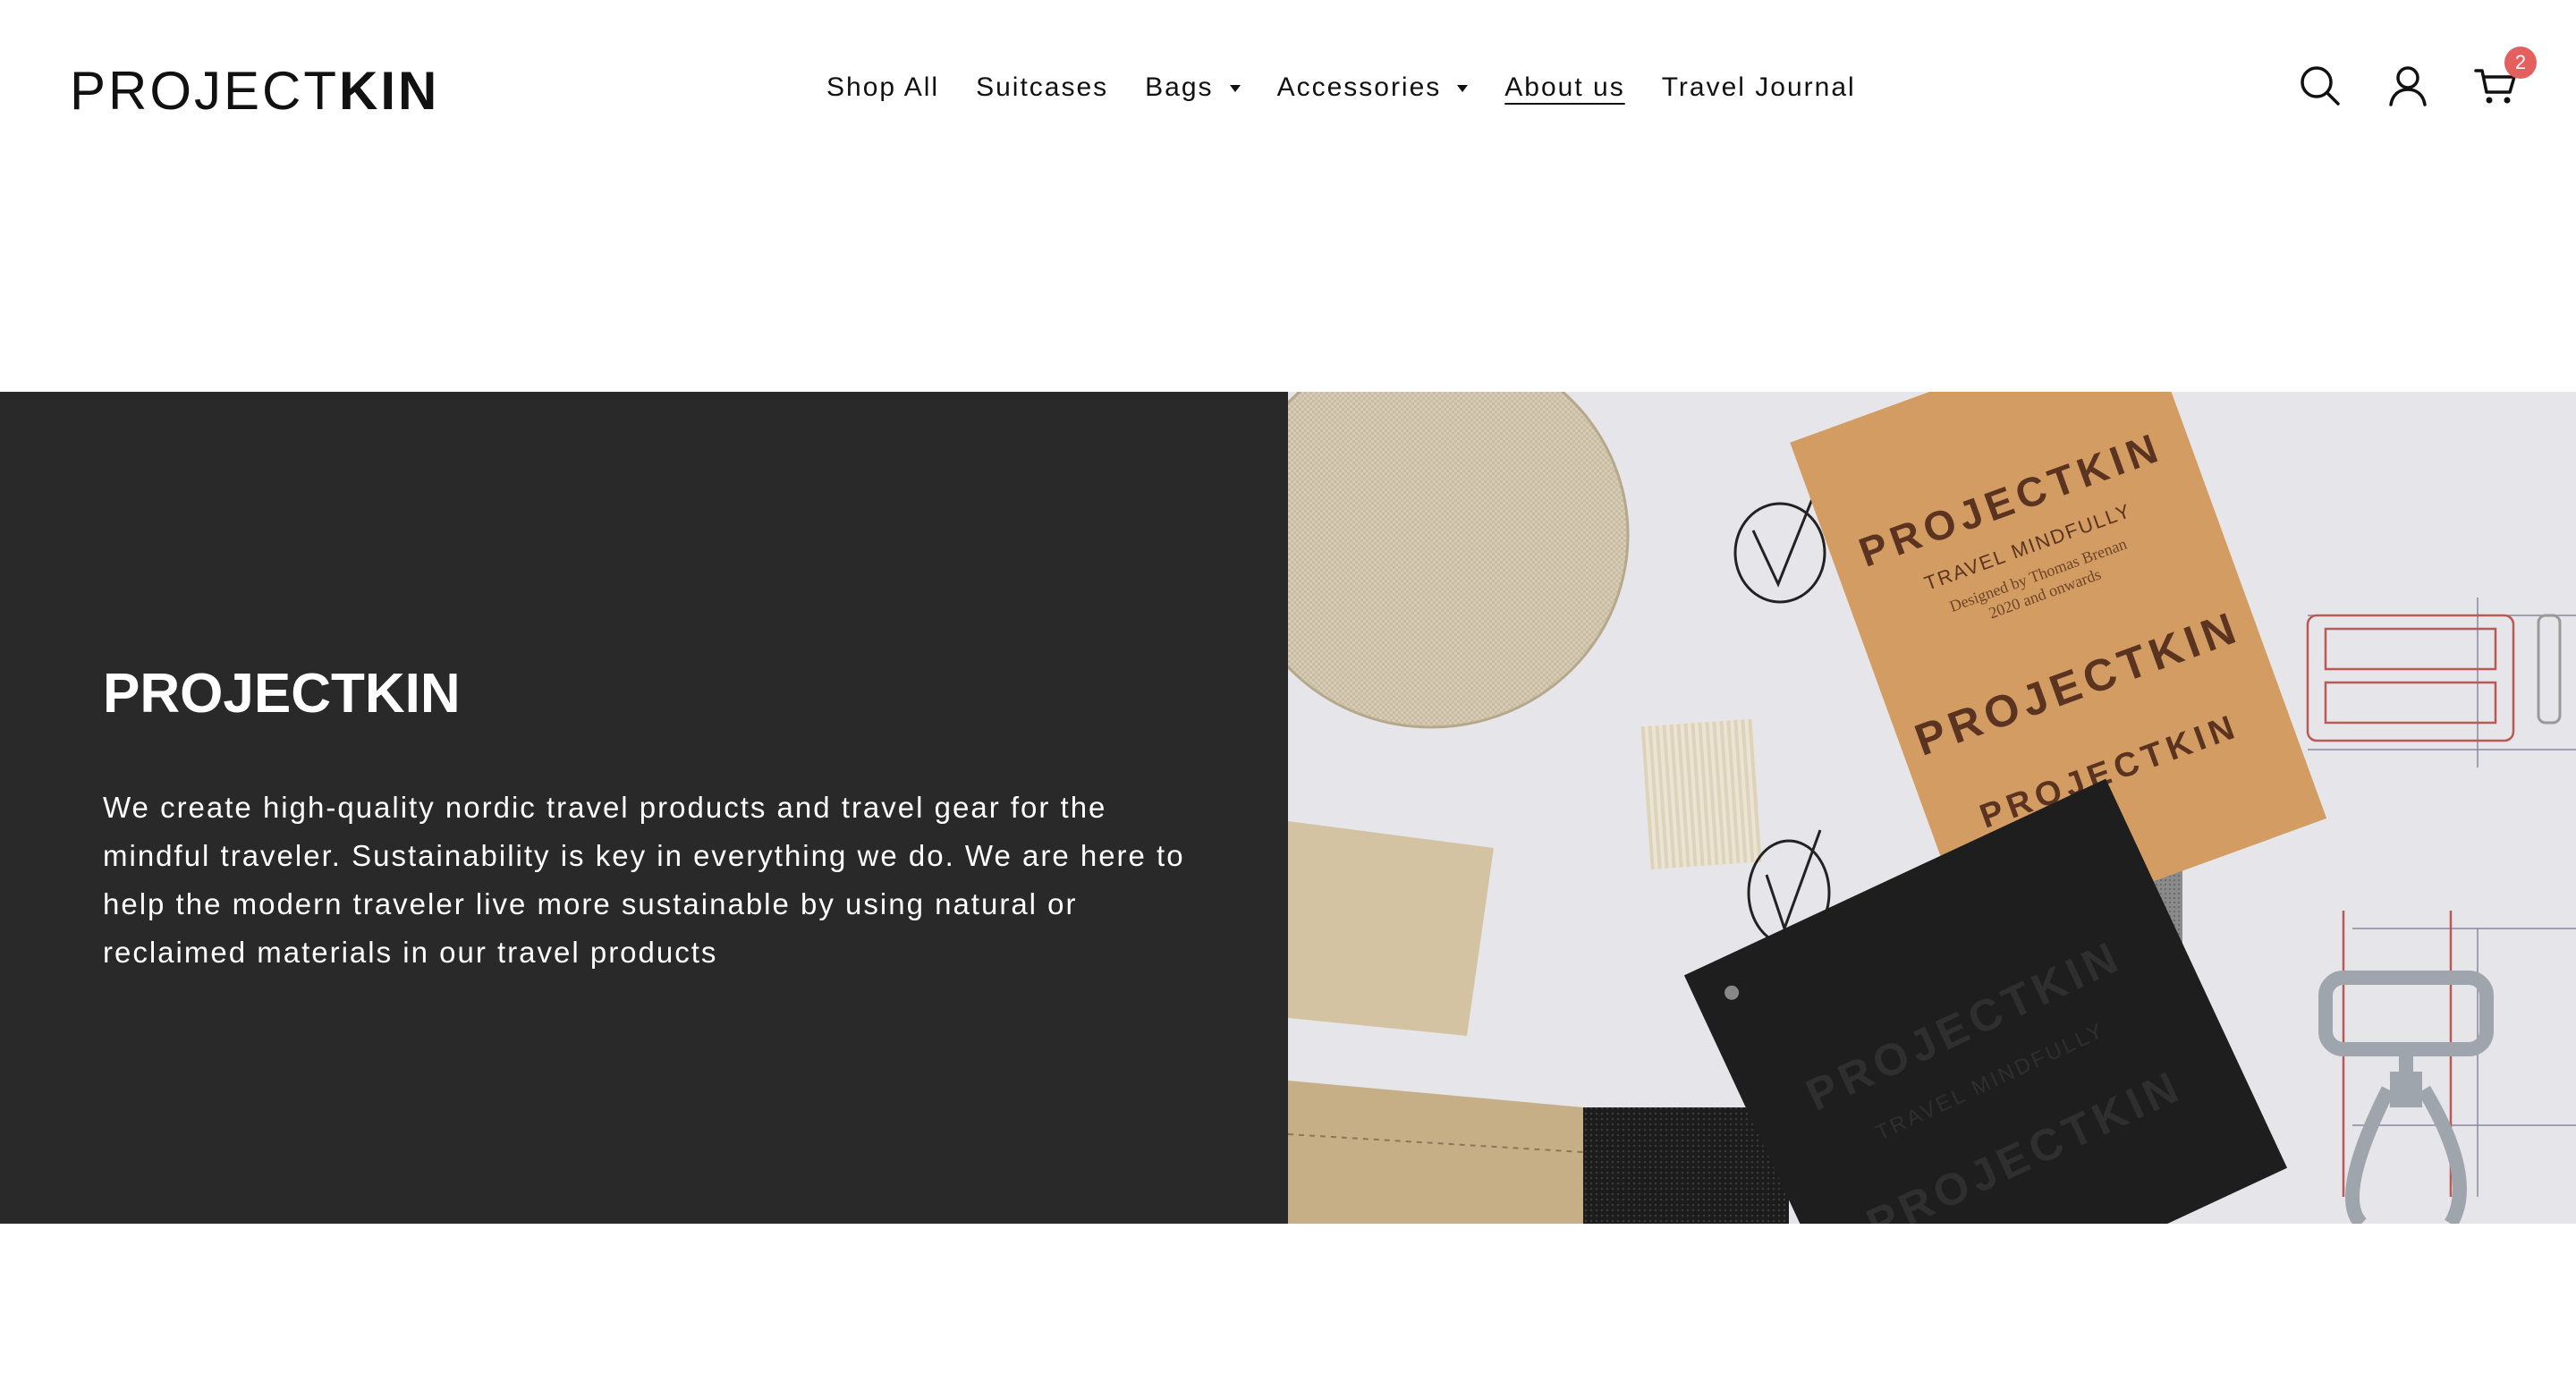 This screenshot has width=2576, height=1399. I want to click on nav-item-travel-journal: Travel Journal, so click(1759, 87).